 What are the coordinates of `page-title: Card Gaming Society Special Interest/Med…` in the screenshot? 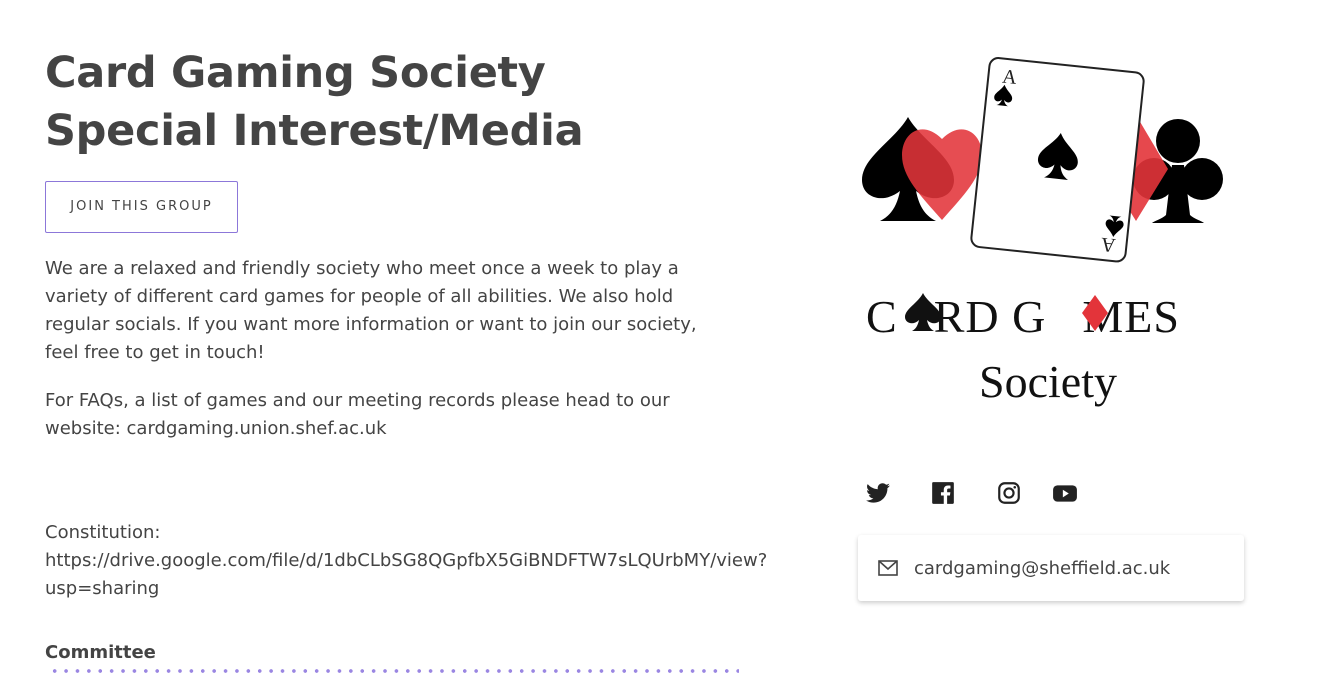 It's located at (435, 102).